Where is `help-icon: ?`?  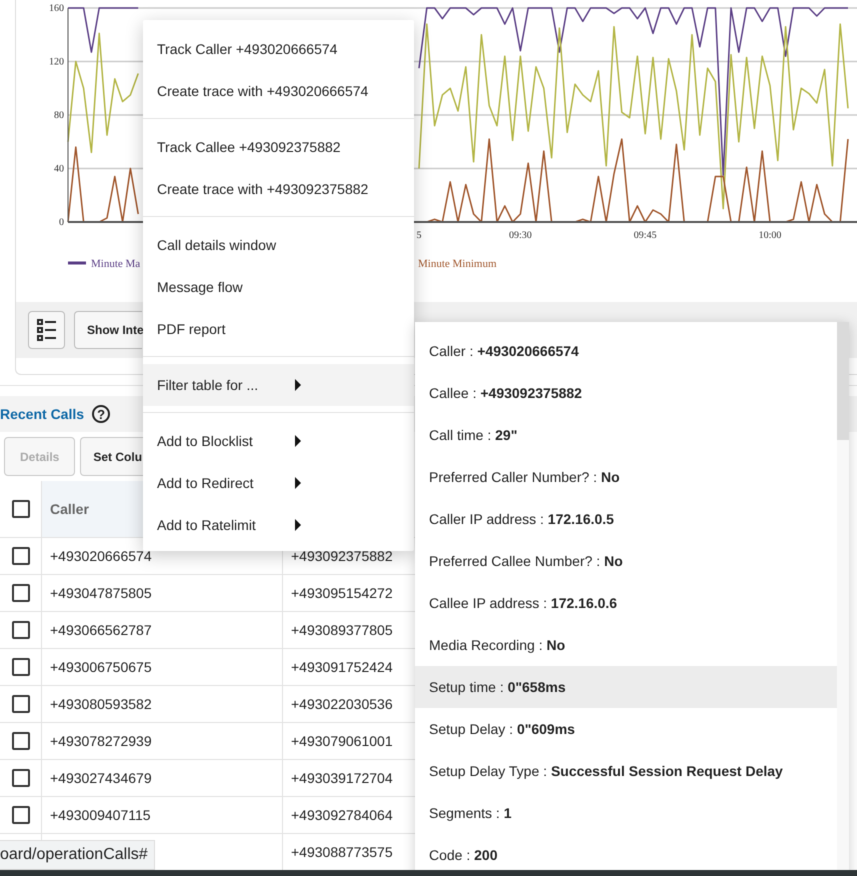
help-icon: ? is located at coordinates (101, 414).